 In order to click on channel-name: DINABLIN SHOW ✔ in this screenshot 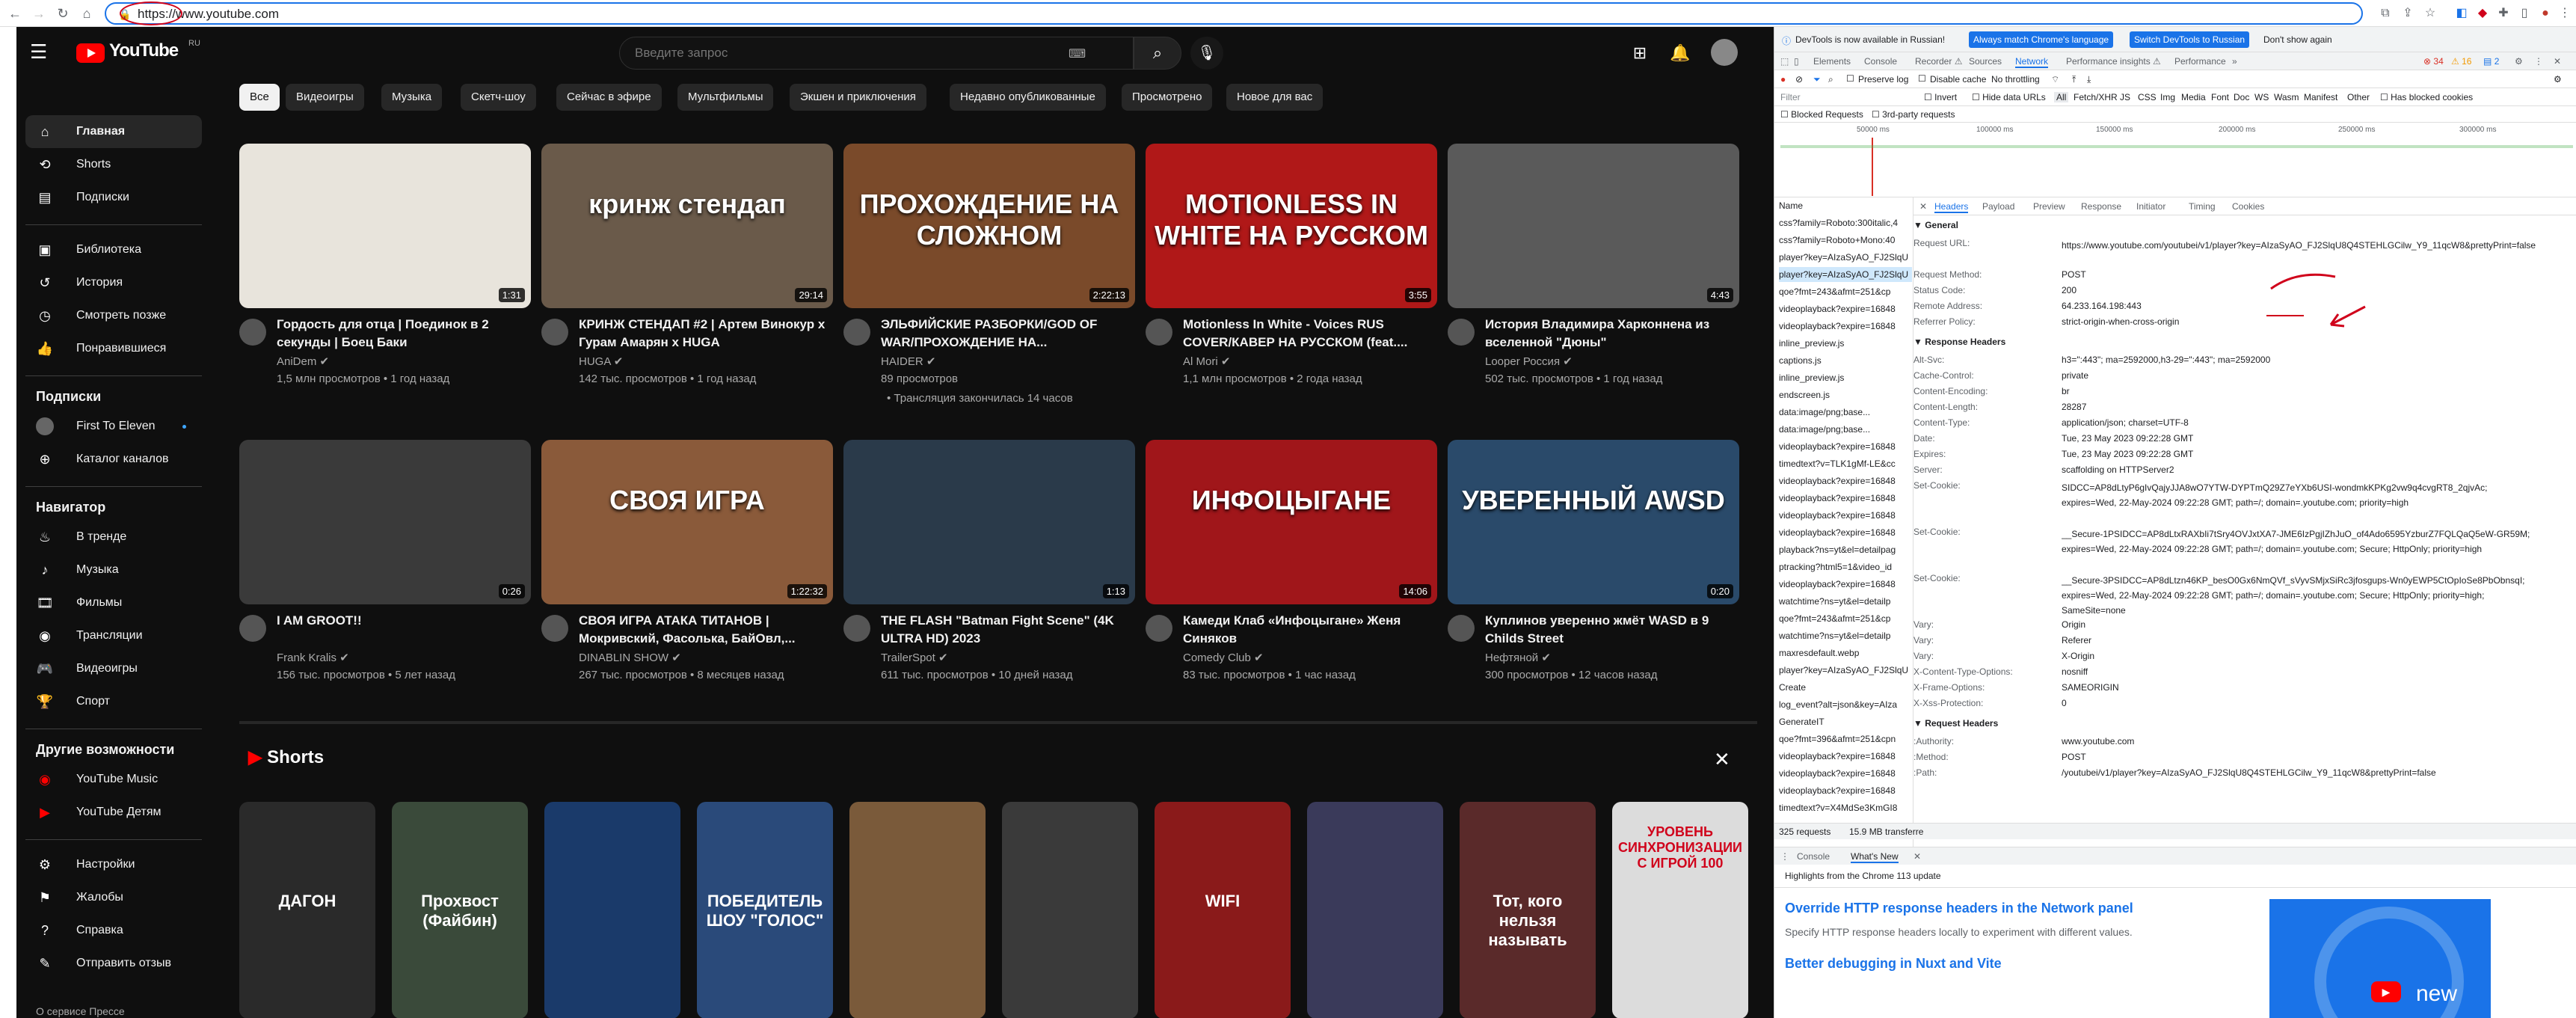, I will do `click(630, 657)`.